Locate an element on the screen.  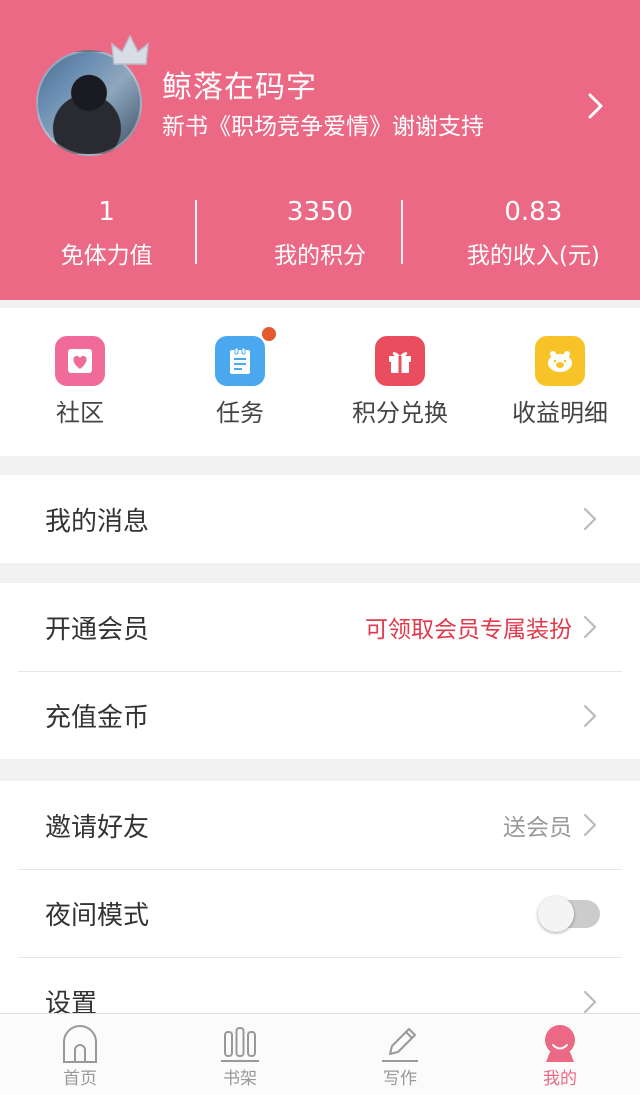
menu-item-label: 开通会员 is located at coordinates (97, 629).